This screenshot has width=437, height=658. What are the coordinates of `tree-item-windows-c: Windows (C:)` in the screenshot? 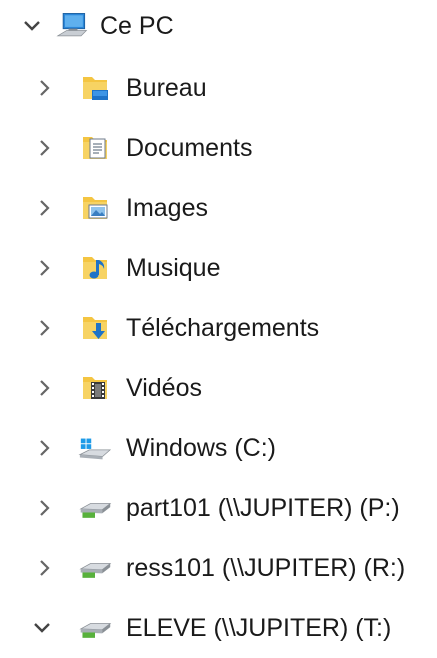 It's located at (218, 448).